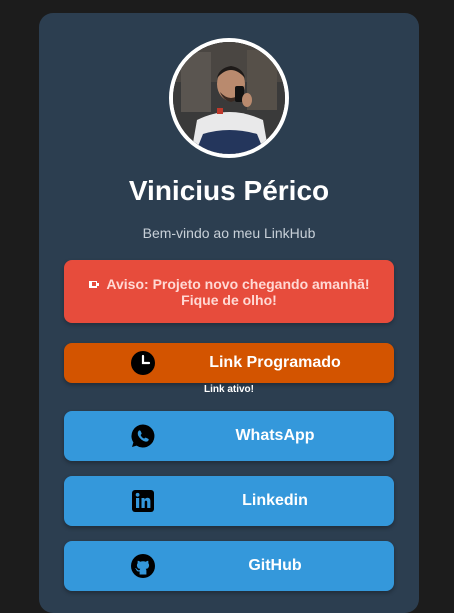 The height and width of the screenshot is (613, 454). I want to click on whatsapp-icon, so click(143, 436).